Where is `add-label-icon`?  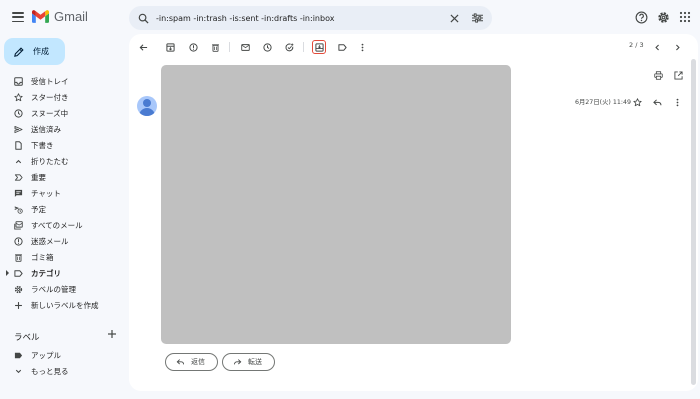
add-label-icon is located at coordinates (112, 334).